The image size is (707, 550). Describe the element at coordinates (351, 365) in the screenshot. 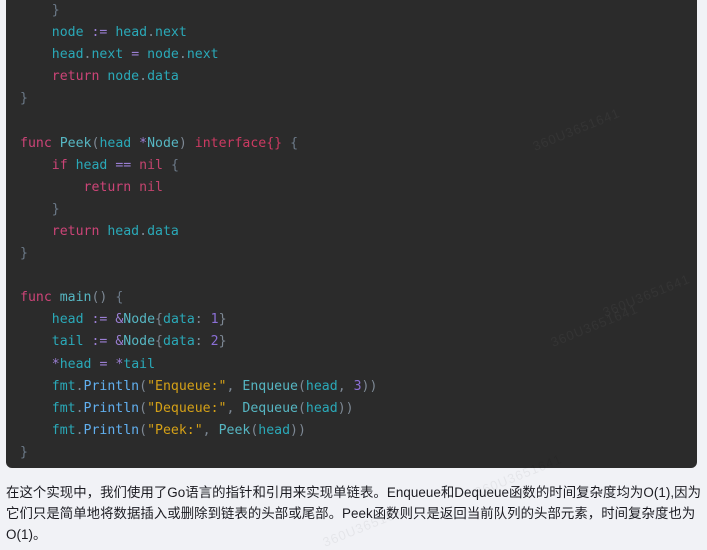

I see `code-line: *head = *tail` at that location.